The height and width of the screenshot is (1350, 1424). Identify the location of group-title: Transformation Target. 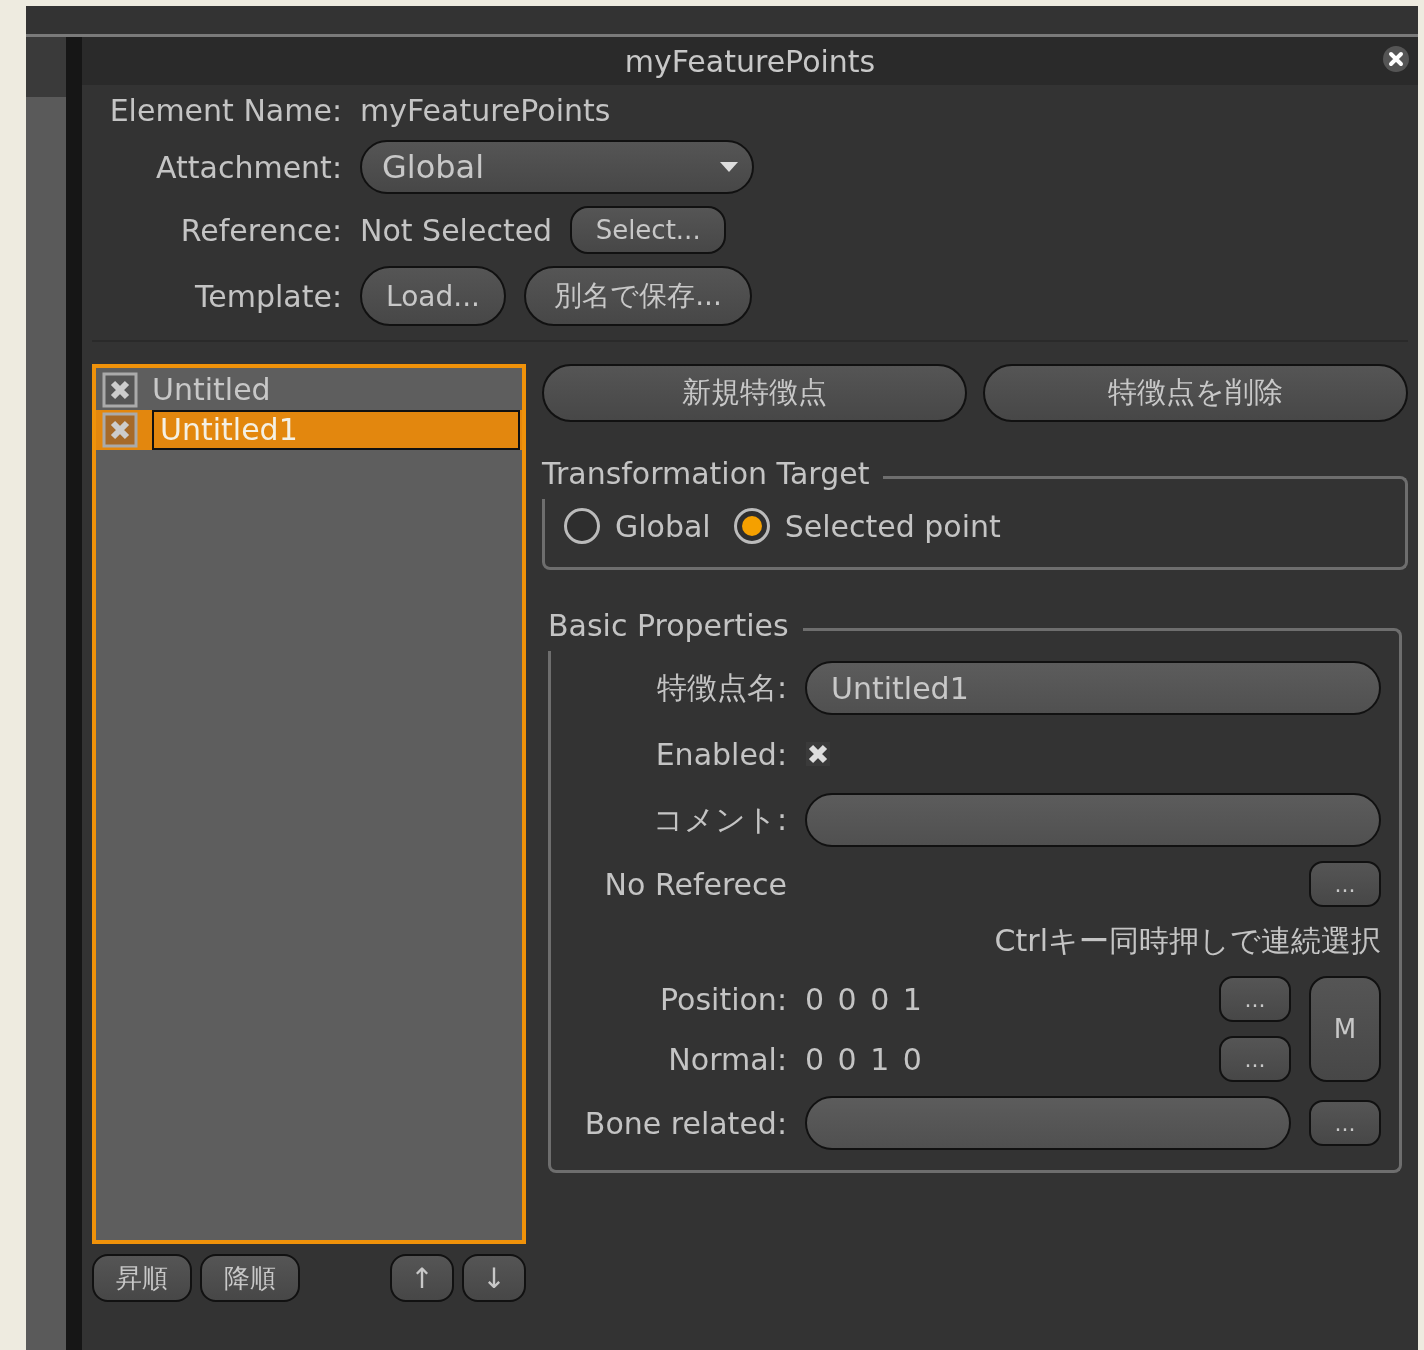
(706, 473).